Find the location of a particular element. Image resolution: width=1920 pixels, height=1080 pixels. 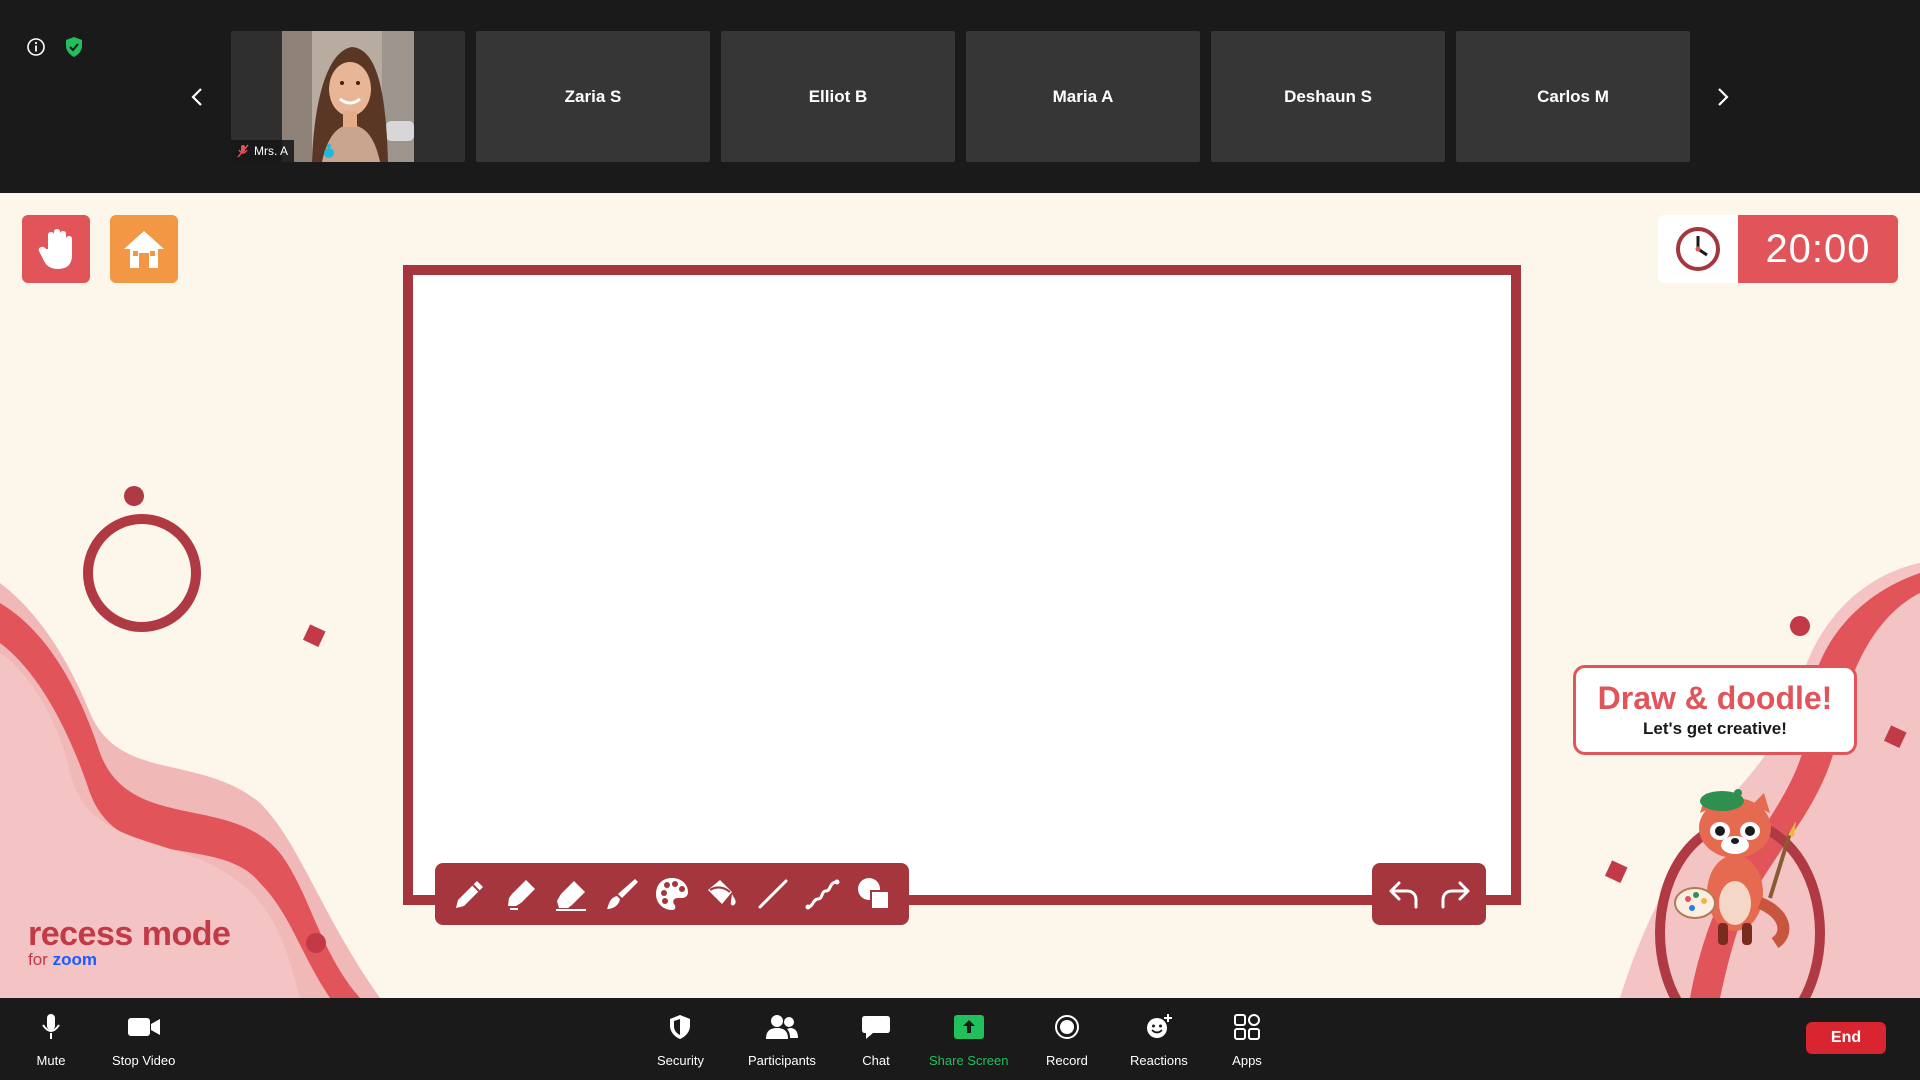

stop-video-button: Stop Video is located at coordinates (143, 1040).